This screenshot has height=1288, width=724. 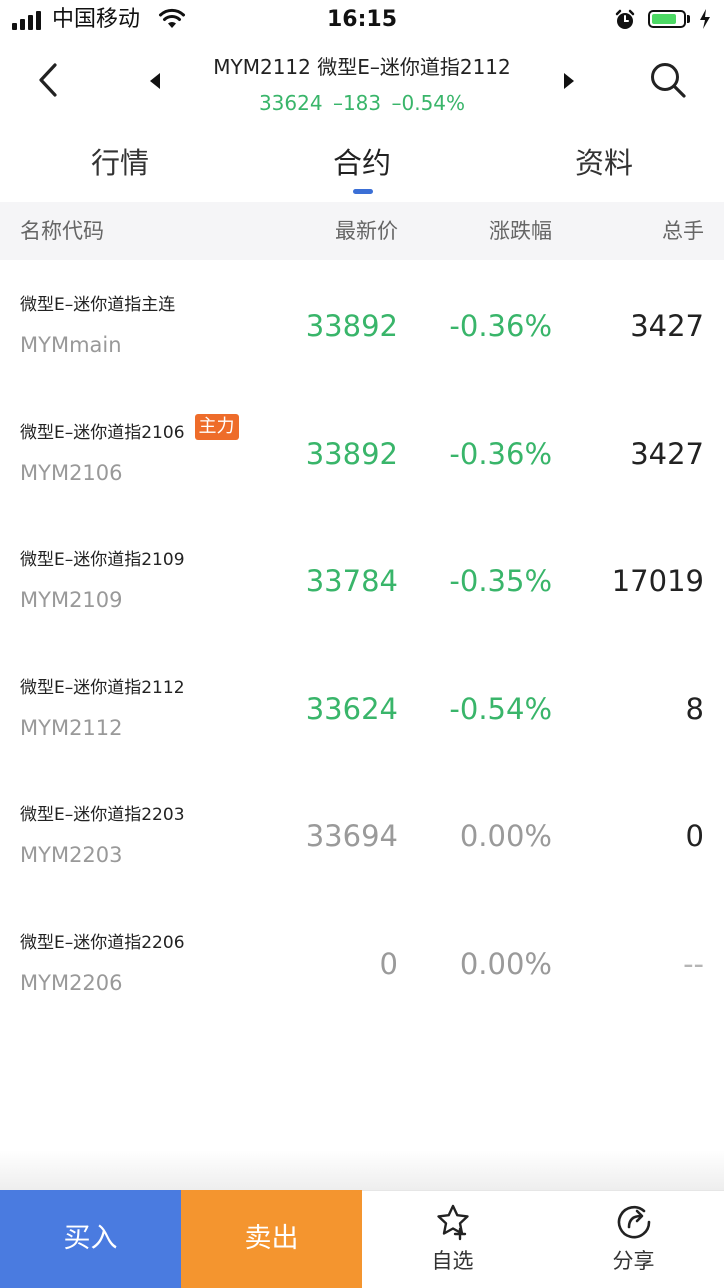 I want to click on table-row: 微型E–迷你道指2106 主力 MYM2106 33892 -0.36% 3427, so click(x=362, y=454).